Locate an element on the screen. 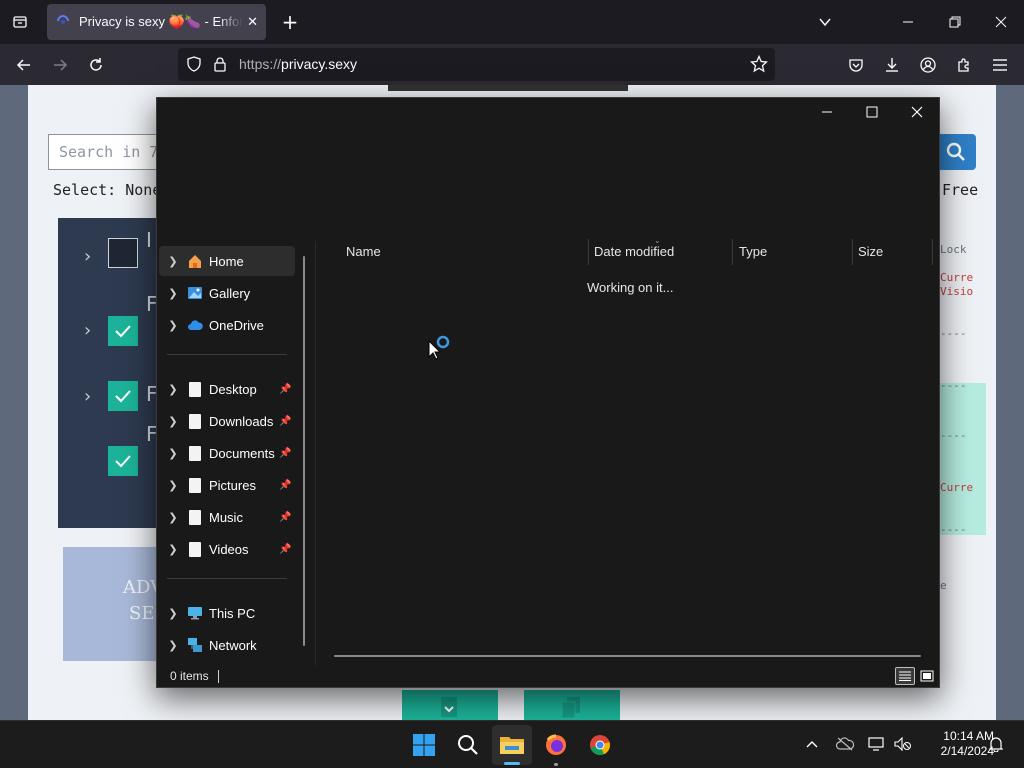 This screenshot has height=768, width=1024. lock-icon is located at coordinates (220, 66).